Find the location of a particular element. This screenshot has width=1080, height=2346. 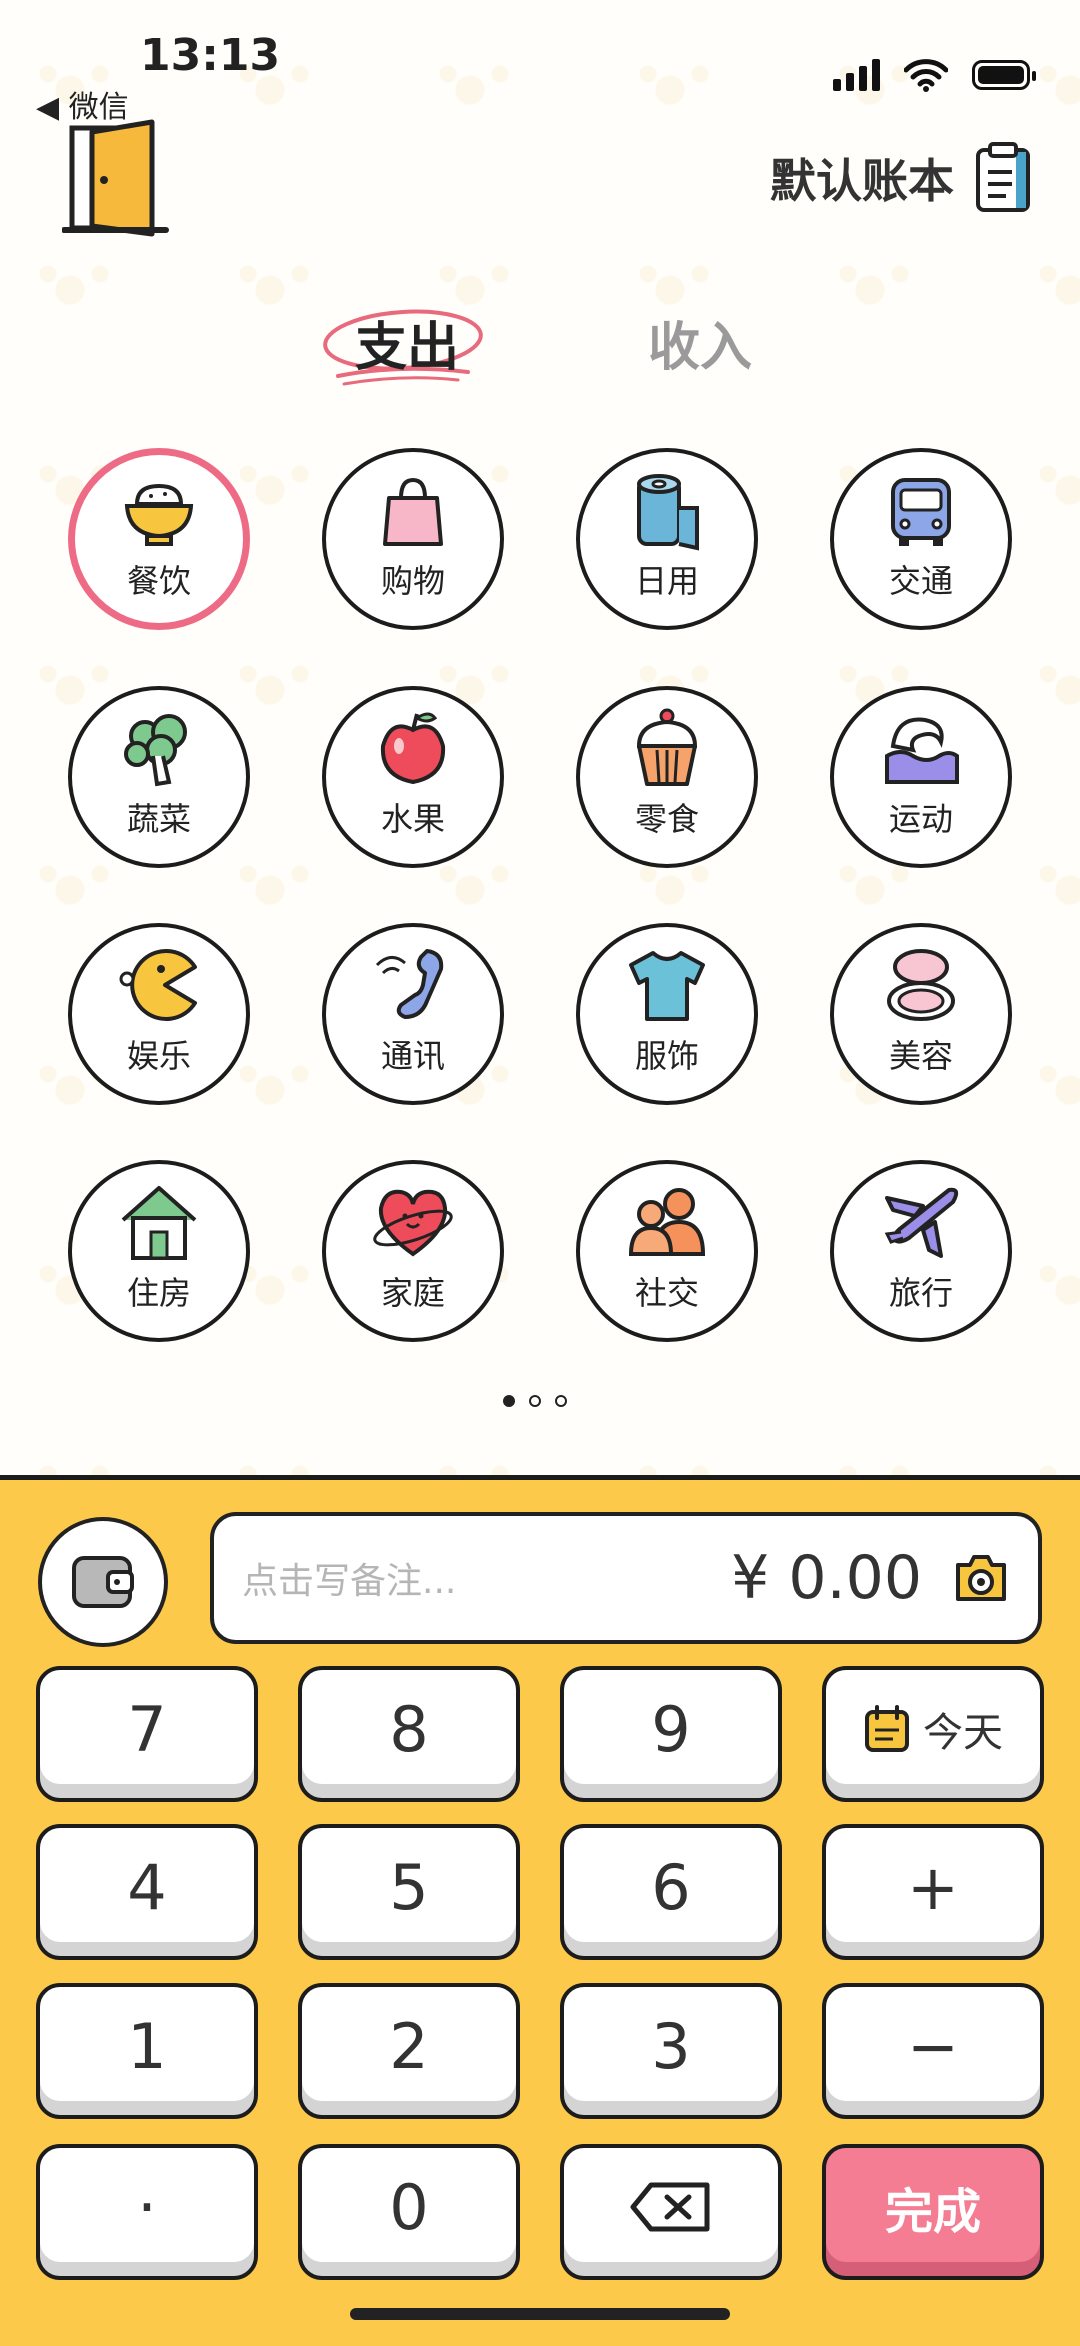

home-indicator is located at coordinates (540, 2314).